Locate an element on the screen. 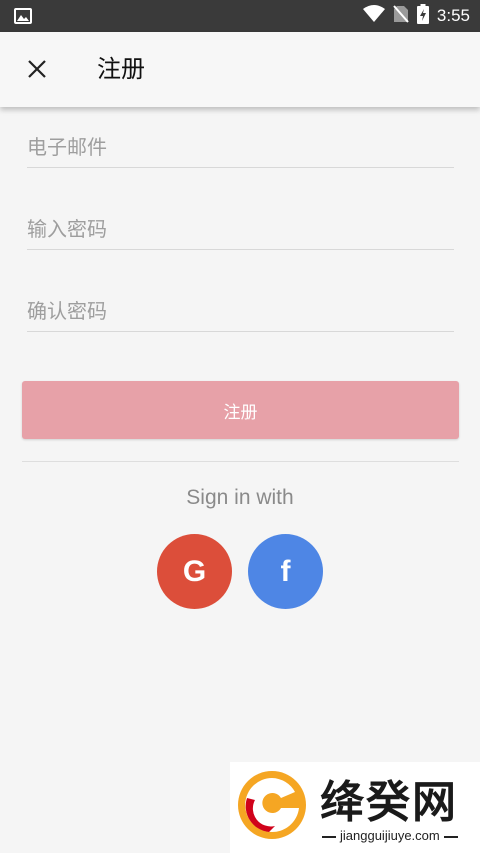 The width and height of the screenshot is (480, 853). wifi-icon is located at coordinates (373, 16).